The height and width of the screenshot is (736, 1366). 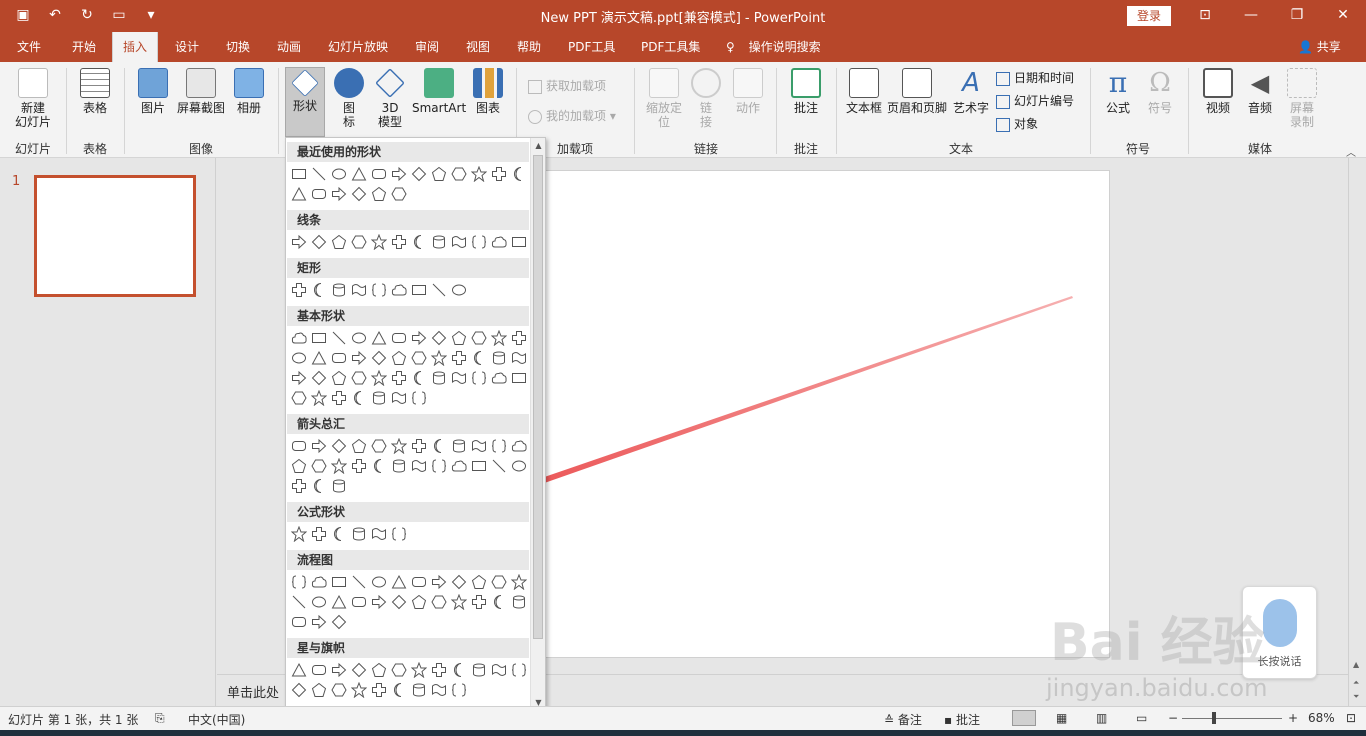 What do you see at coordinates (1319, 47) in the screenshot?
I see `share-button: 👤 共享` at bounding box center [1319, 47].